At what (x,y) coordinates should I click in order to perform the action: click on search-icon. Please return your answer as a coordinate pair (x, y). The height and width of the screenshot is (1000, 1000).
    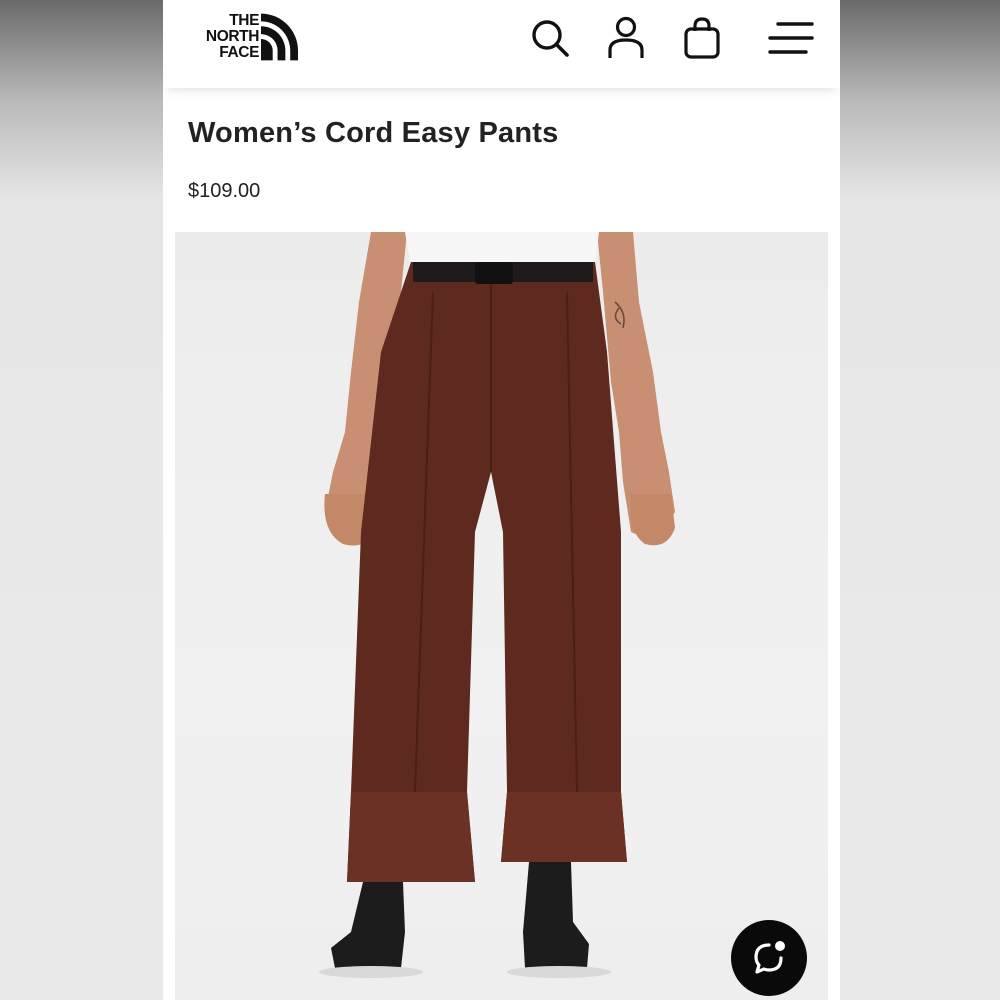
    Looking at the image, I should click on (550, 38).